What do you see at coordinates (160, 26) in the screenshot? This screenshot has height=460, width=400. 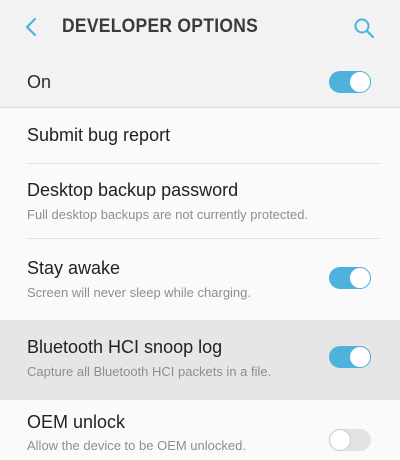 I see `page-title: DEVELOPER OPTIONS` at bounding box center [160, 26].